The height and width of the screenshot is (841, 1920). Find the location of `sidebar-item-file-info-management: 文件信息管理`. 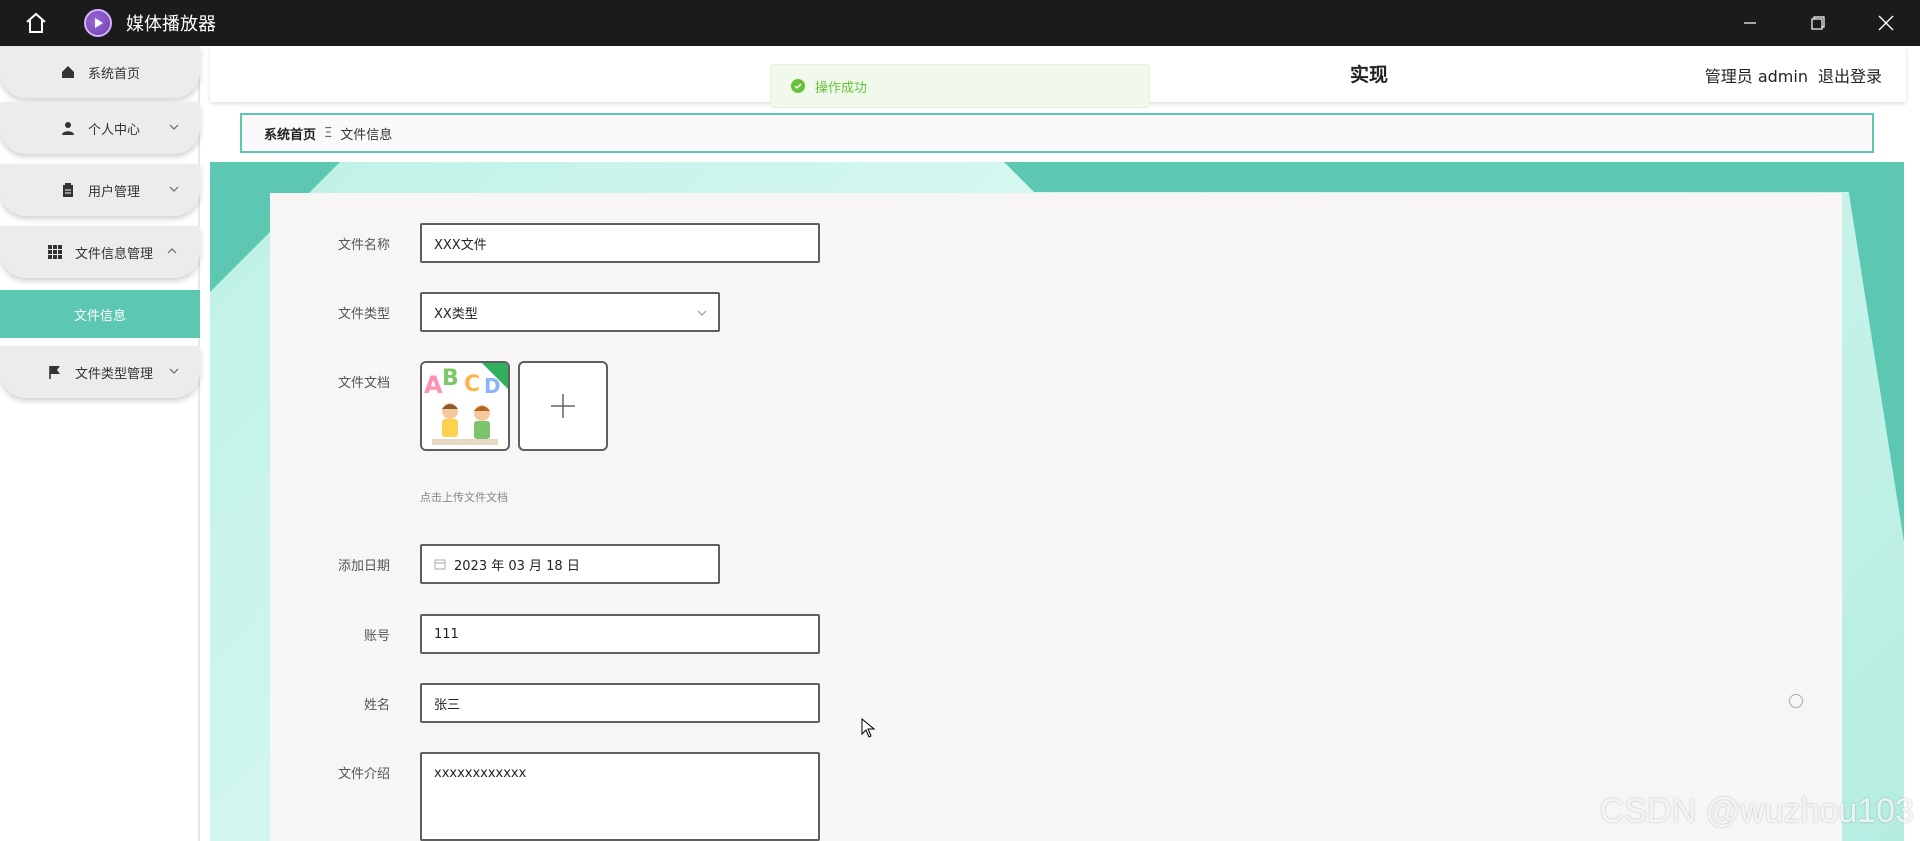

sidebar-item-file-info-management: 文件信息管理 is located at coordinates (100, 252).